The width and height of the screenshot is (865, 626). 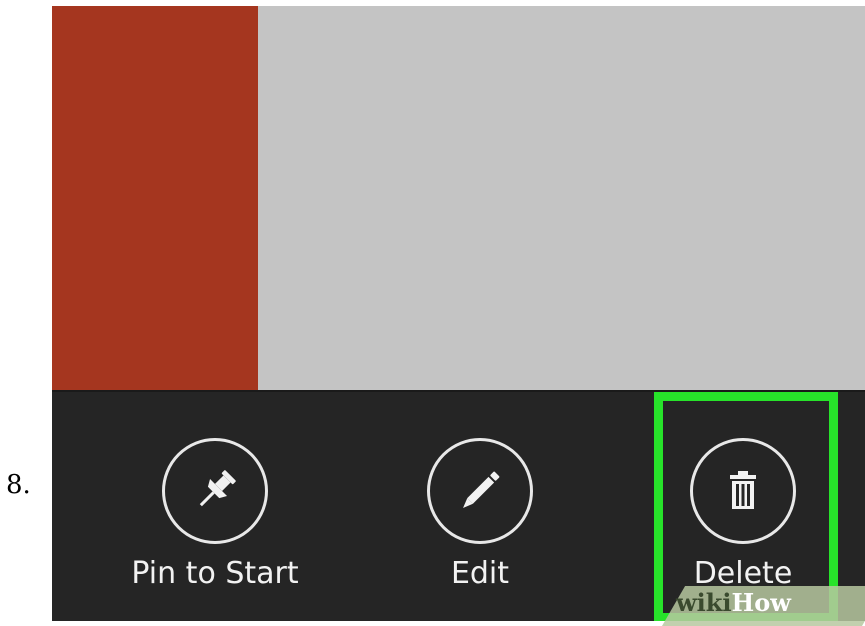 I want to click on pencil-icon, so click(x=481, y=489).